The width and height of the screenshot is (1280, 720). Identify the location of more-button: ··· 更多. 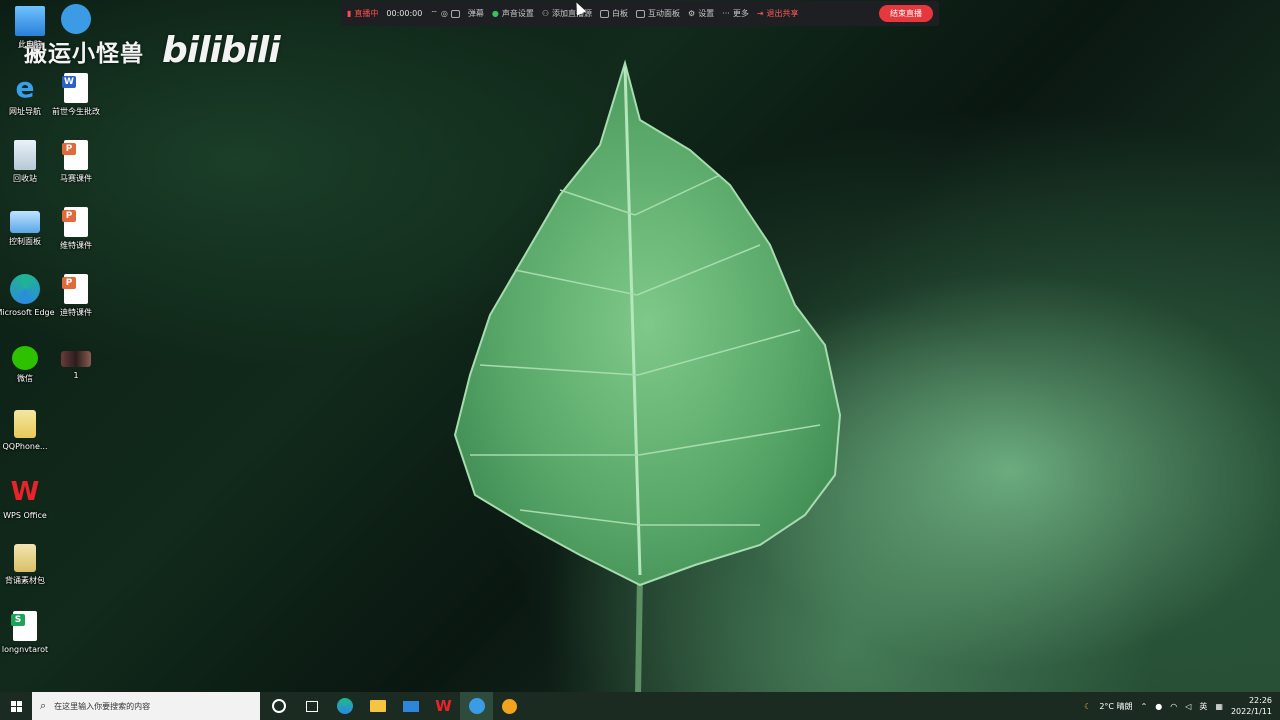
(735, 13).